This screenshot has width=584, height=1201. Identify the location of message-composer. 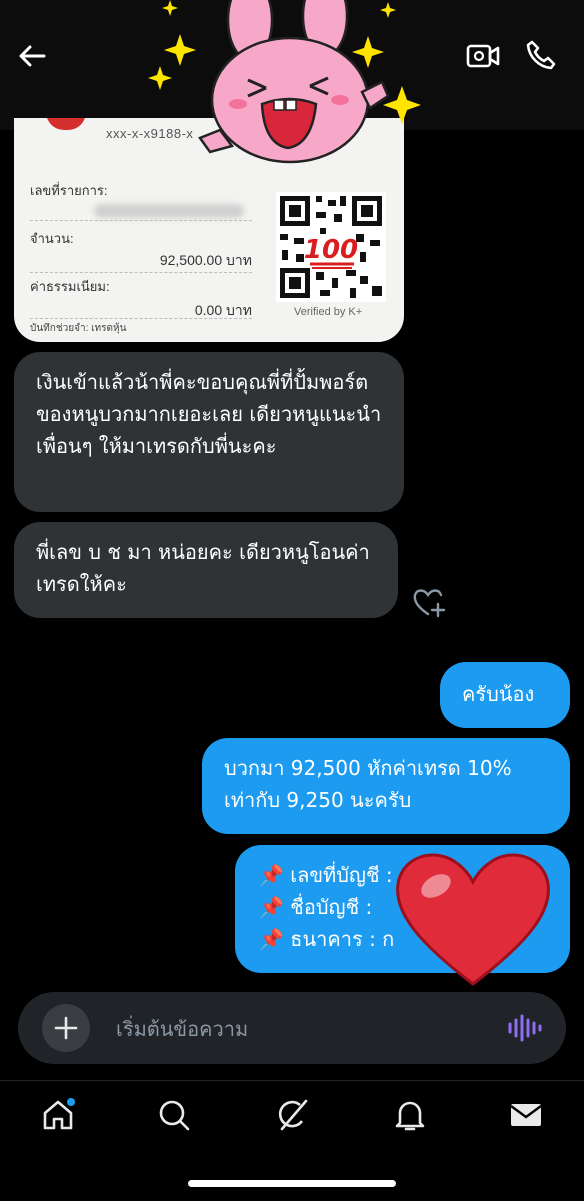
(292, 1028).